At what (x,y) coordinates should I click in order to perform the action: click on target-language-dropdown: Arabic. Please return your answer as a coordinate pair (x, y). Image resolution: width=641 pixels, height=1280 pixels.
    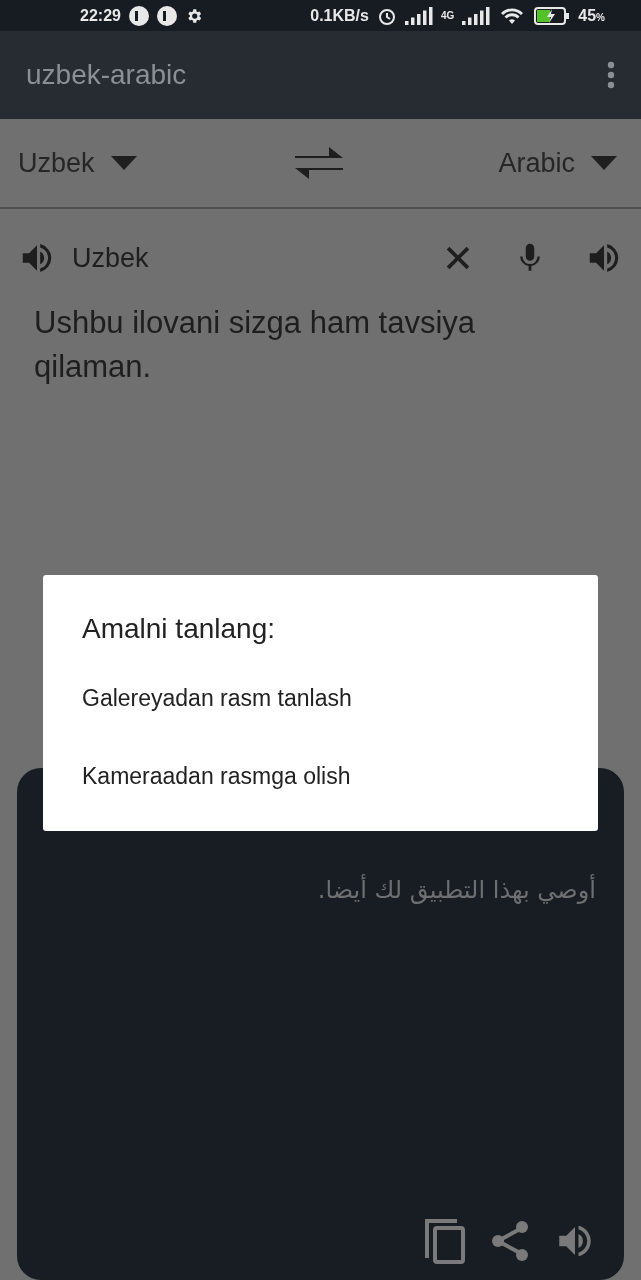
    Looking at the image, I should click on (558, 163).